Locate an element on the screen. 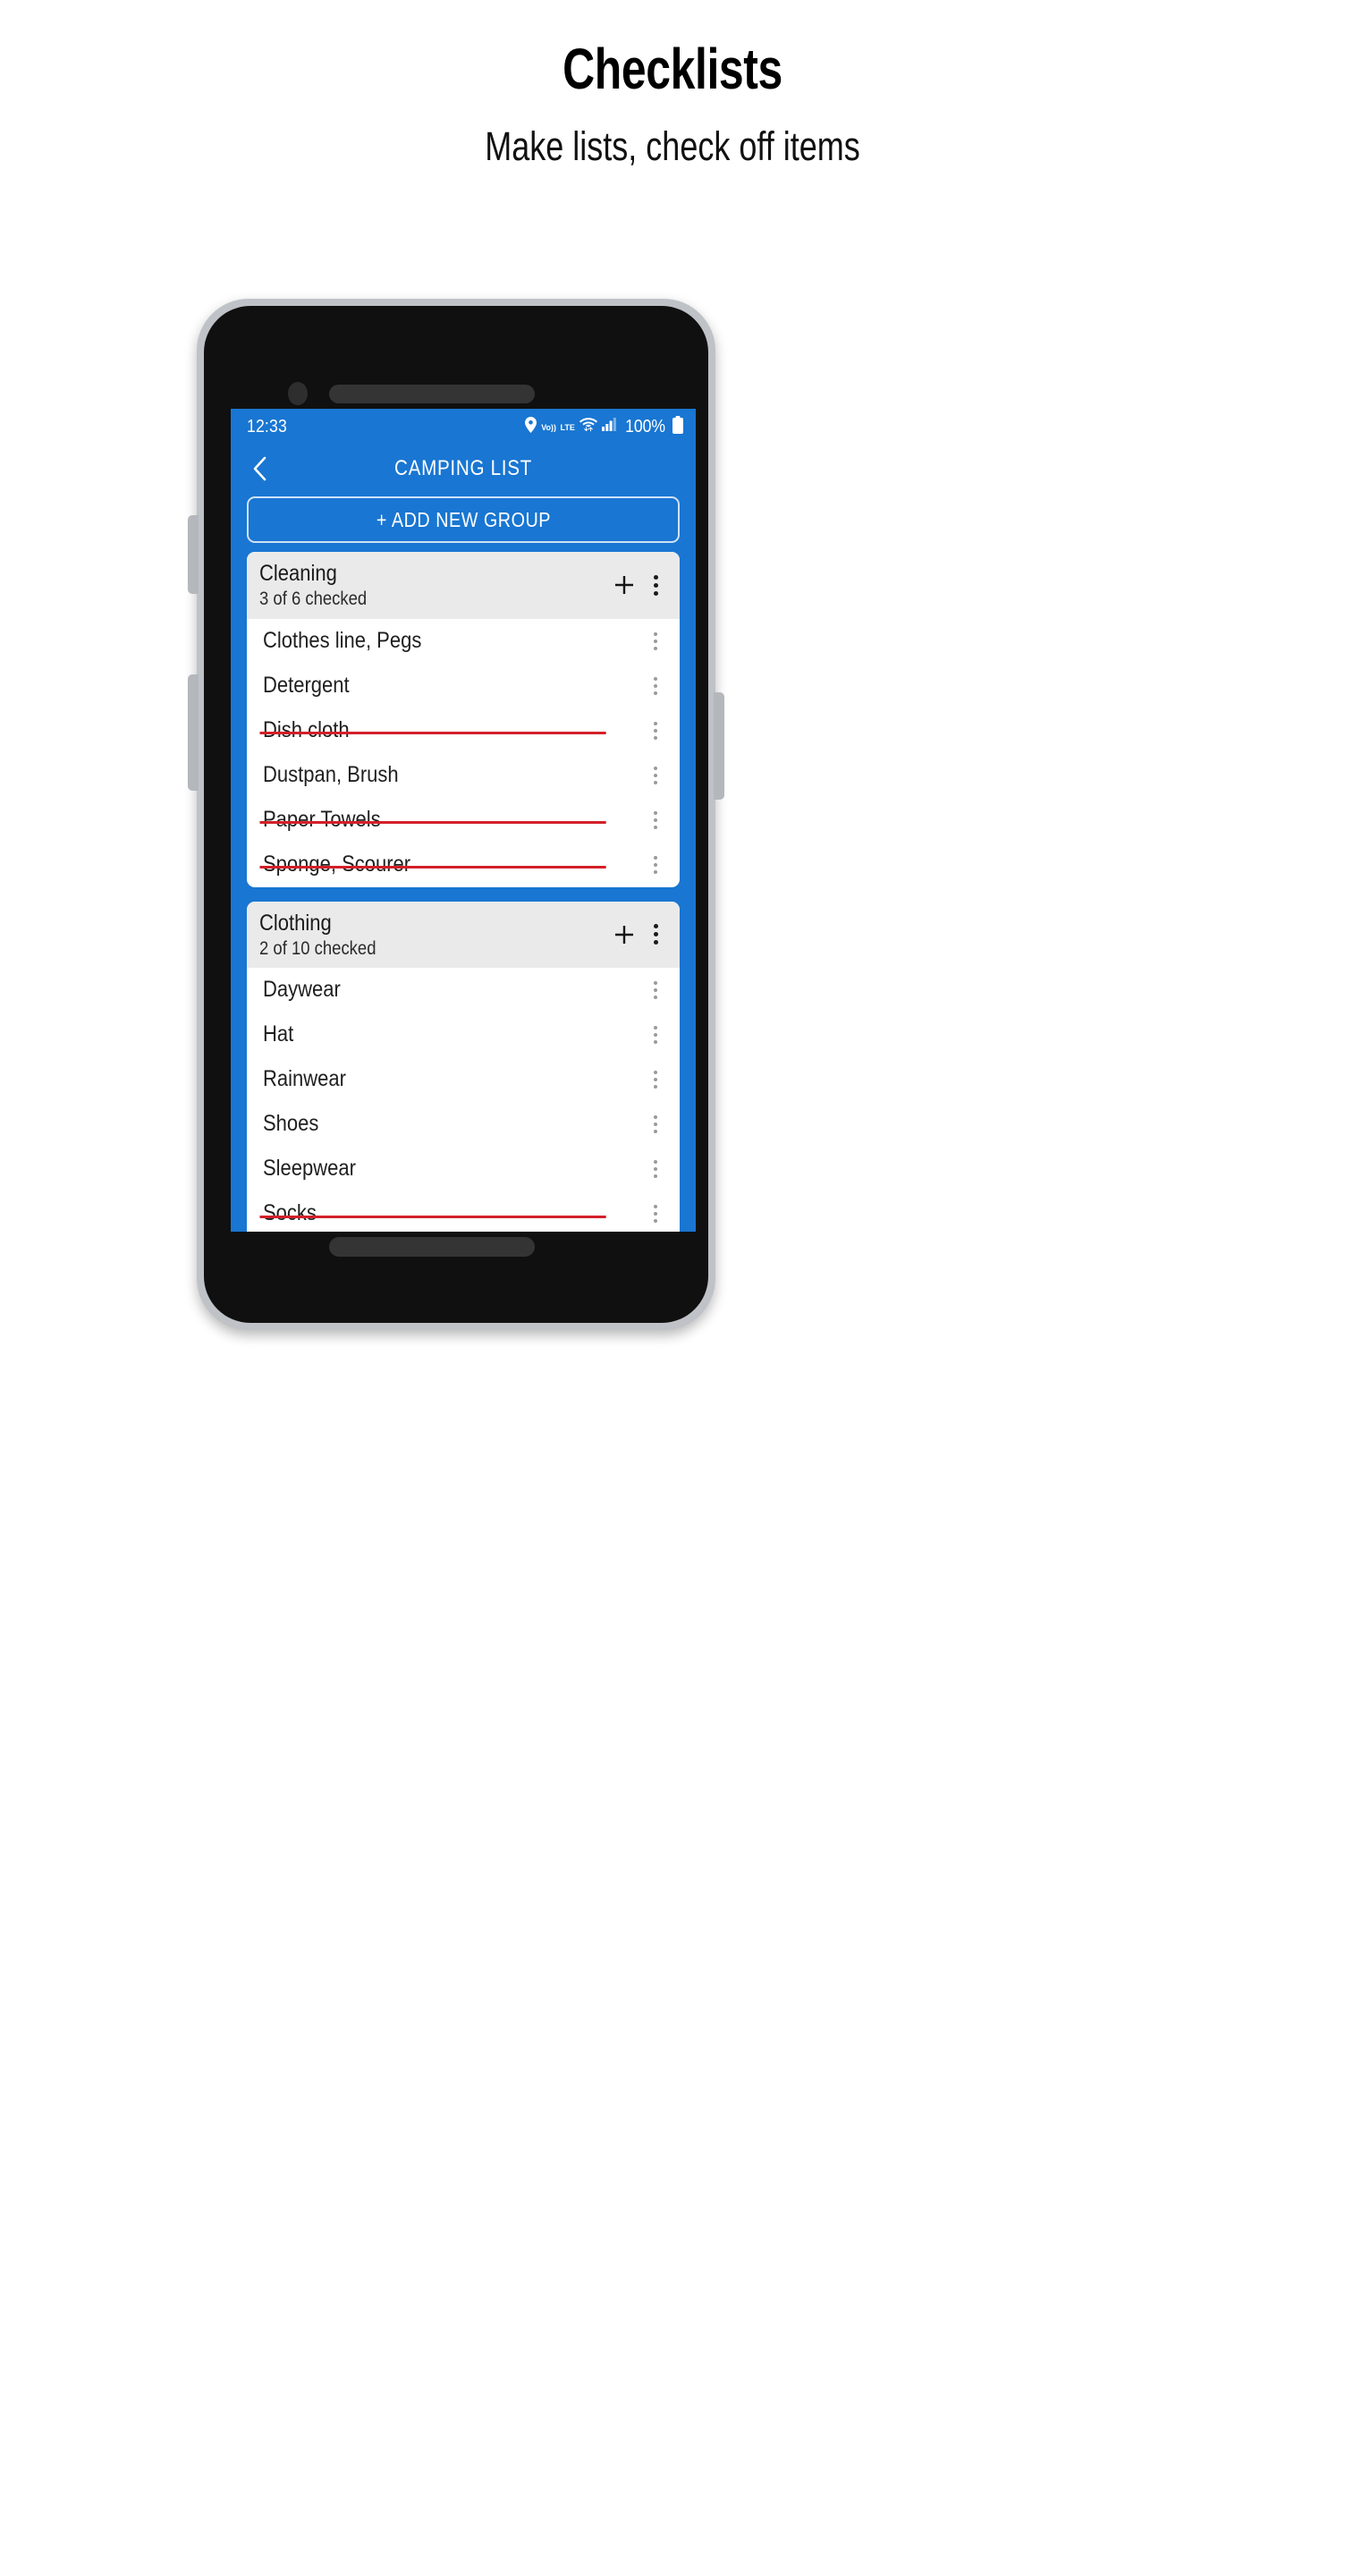 This screenshot has height=2576, width=1345. list-item-label: Dish cloth is located at coordinates (432, 730).